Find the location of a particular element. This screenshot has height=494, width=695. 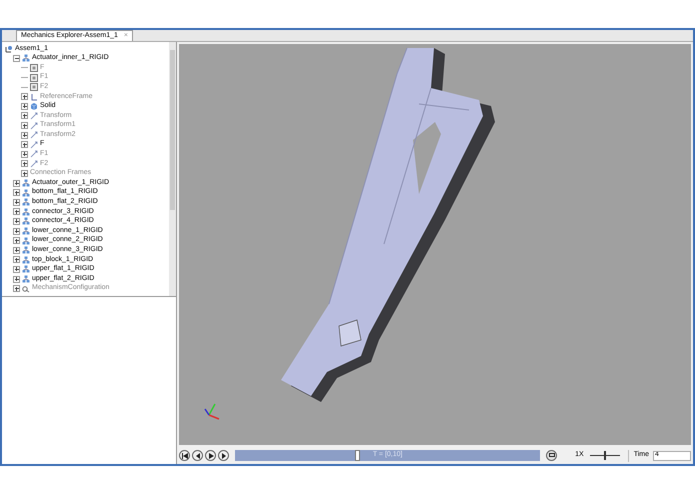

step-forward-icon is located at coordinates (223, 455).